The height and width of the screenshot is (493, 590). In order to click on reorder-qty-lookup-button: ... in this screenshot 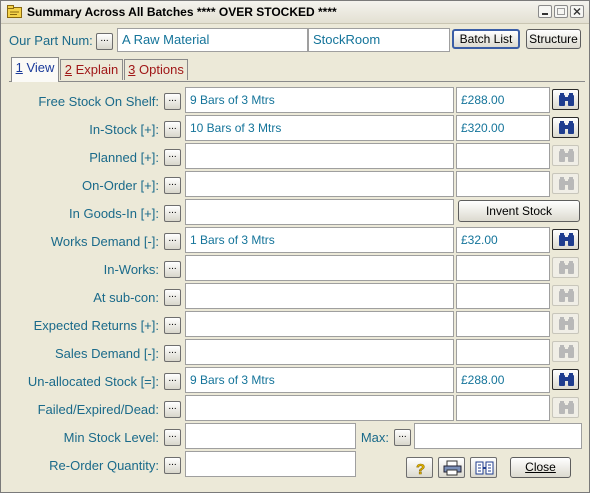, I will do `click(172, 465)`.